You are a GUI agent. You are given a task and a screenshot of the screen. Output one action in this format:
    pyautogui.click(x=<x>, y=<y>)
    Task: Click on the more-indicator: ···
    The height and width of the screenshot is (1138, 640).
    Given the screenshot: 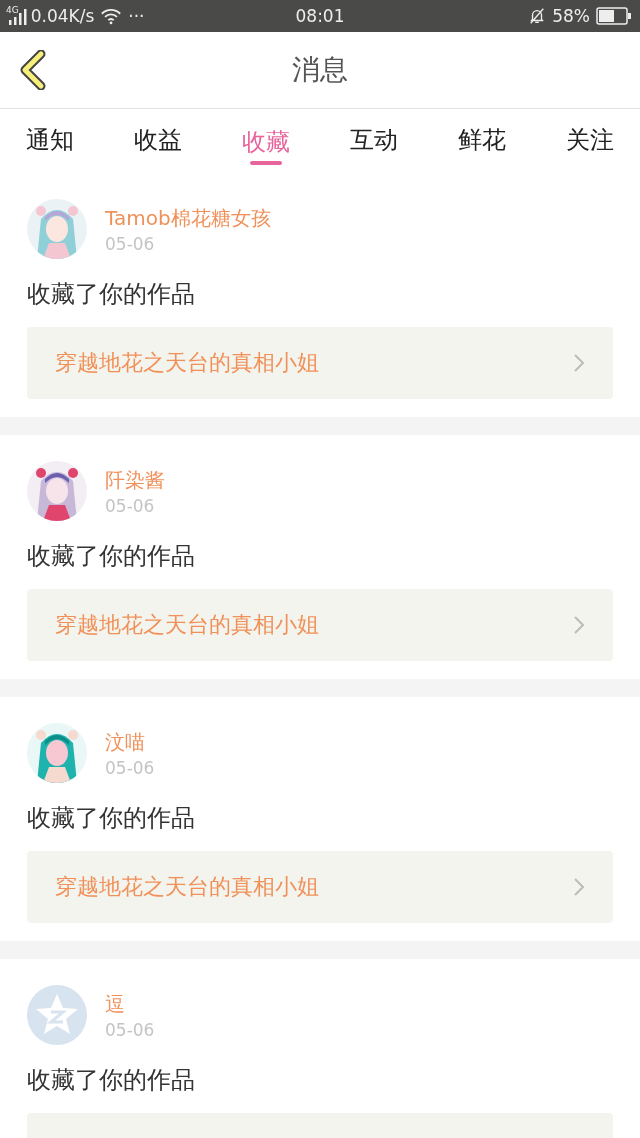 What is the action you would take?
    pyautogui.click(x=136, y=16)
    